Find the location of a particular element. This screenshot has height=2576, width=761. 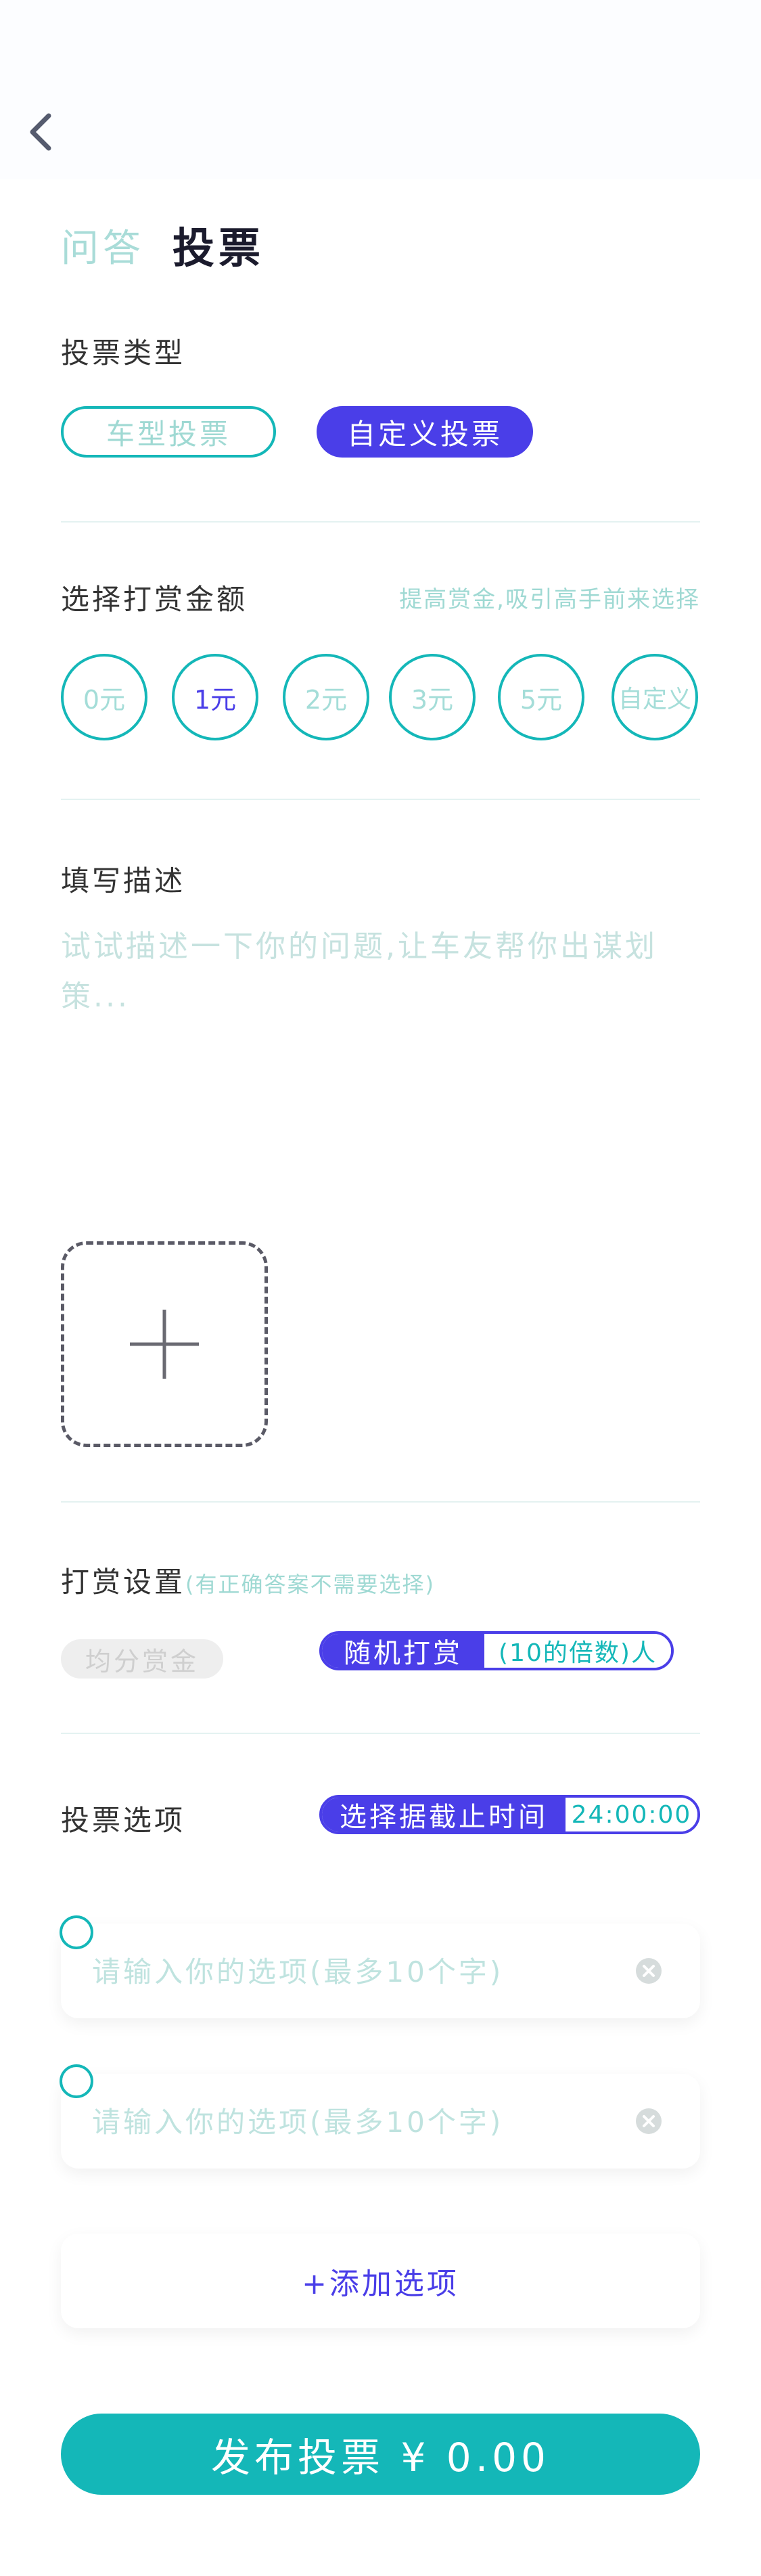

plus-icon is located at coordinates (164, 1344).